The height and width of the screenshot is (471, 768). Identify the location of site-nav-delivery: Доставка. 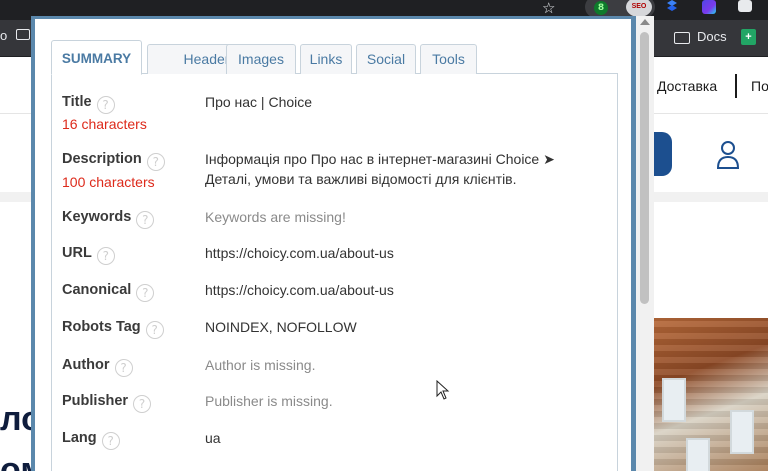
(687, 86).